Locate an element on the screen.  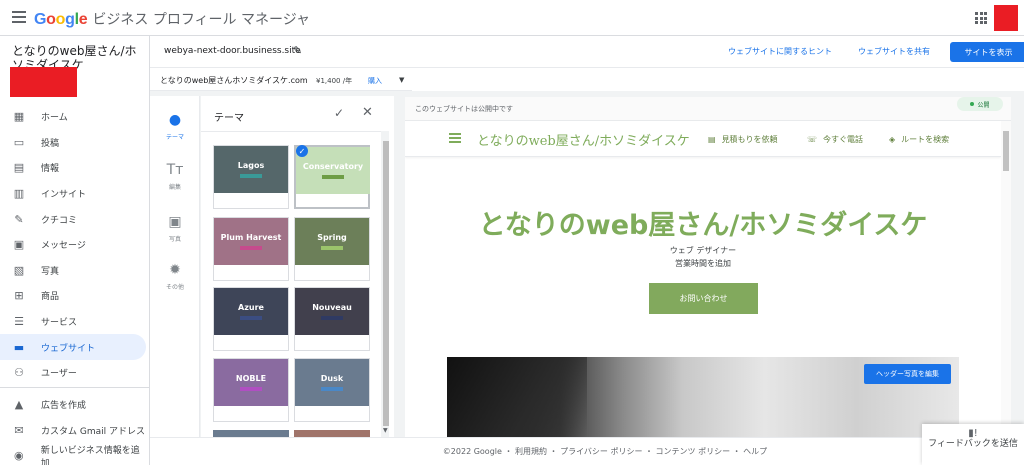
domain-name: となりのweb屋さんホソミダイスケ.com is located at coordinates (234, 80).